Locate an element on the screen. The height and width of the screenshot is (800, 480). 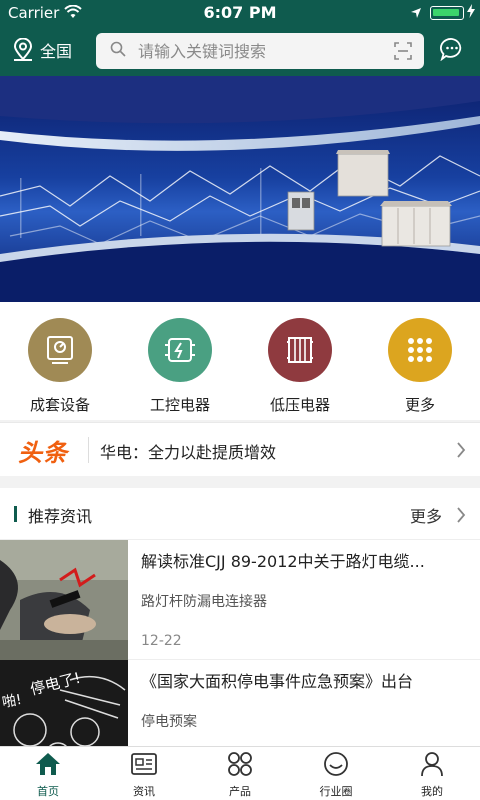
city-label: 全国 is located at coordinates (56, 51).